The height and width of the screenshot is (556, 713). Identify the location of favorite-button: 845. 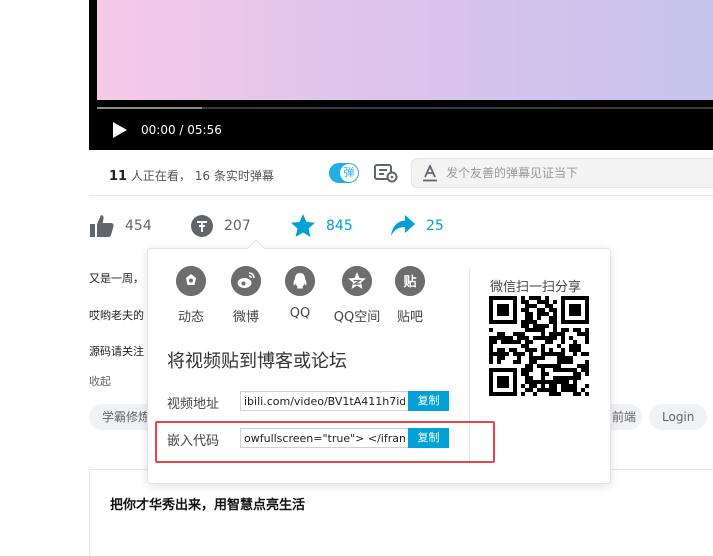
(321, 226).